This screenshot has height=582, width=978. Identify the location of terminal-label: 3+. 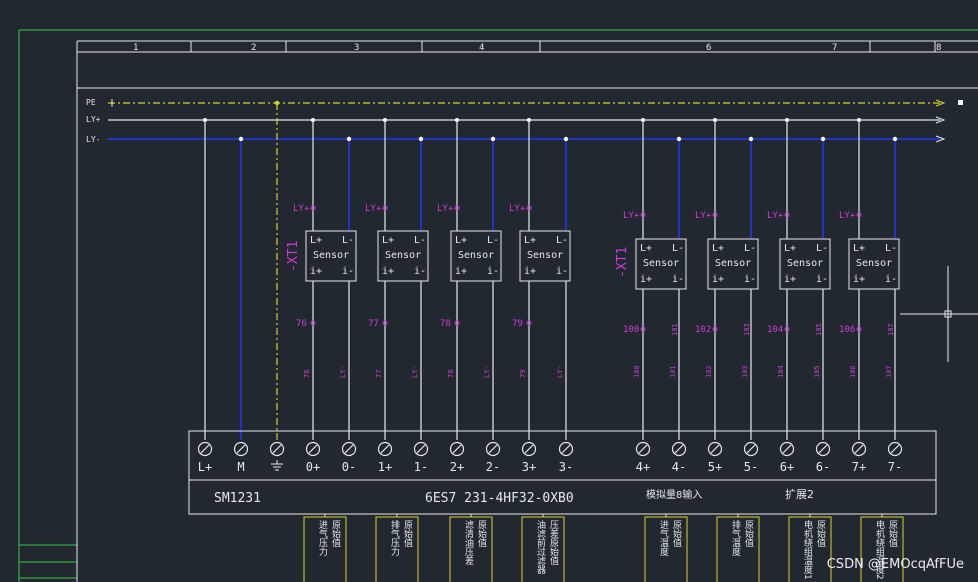
(529, 467).